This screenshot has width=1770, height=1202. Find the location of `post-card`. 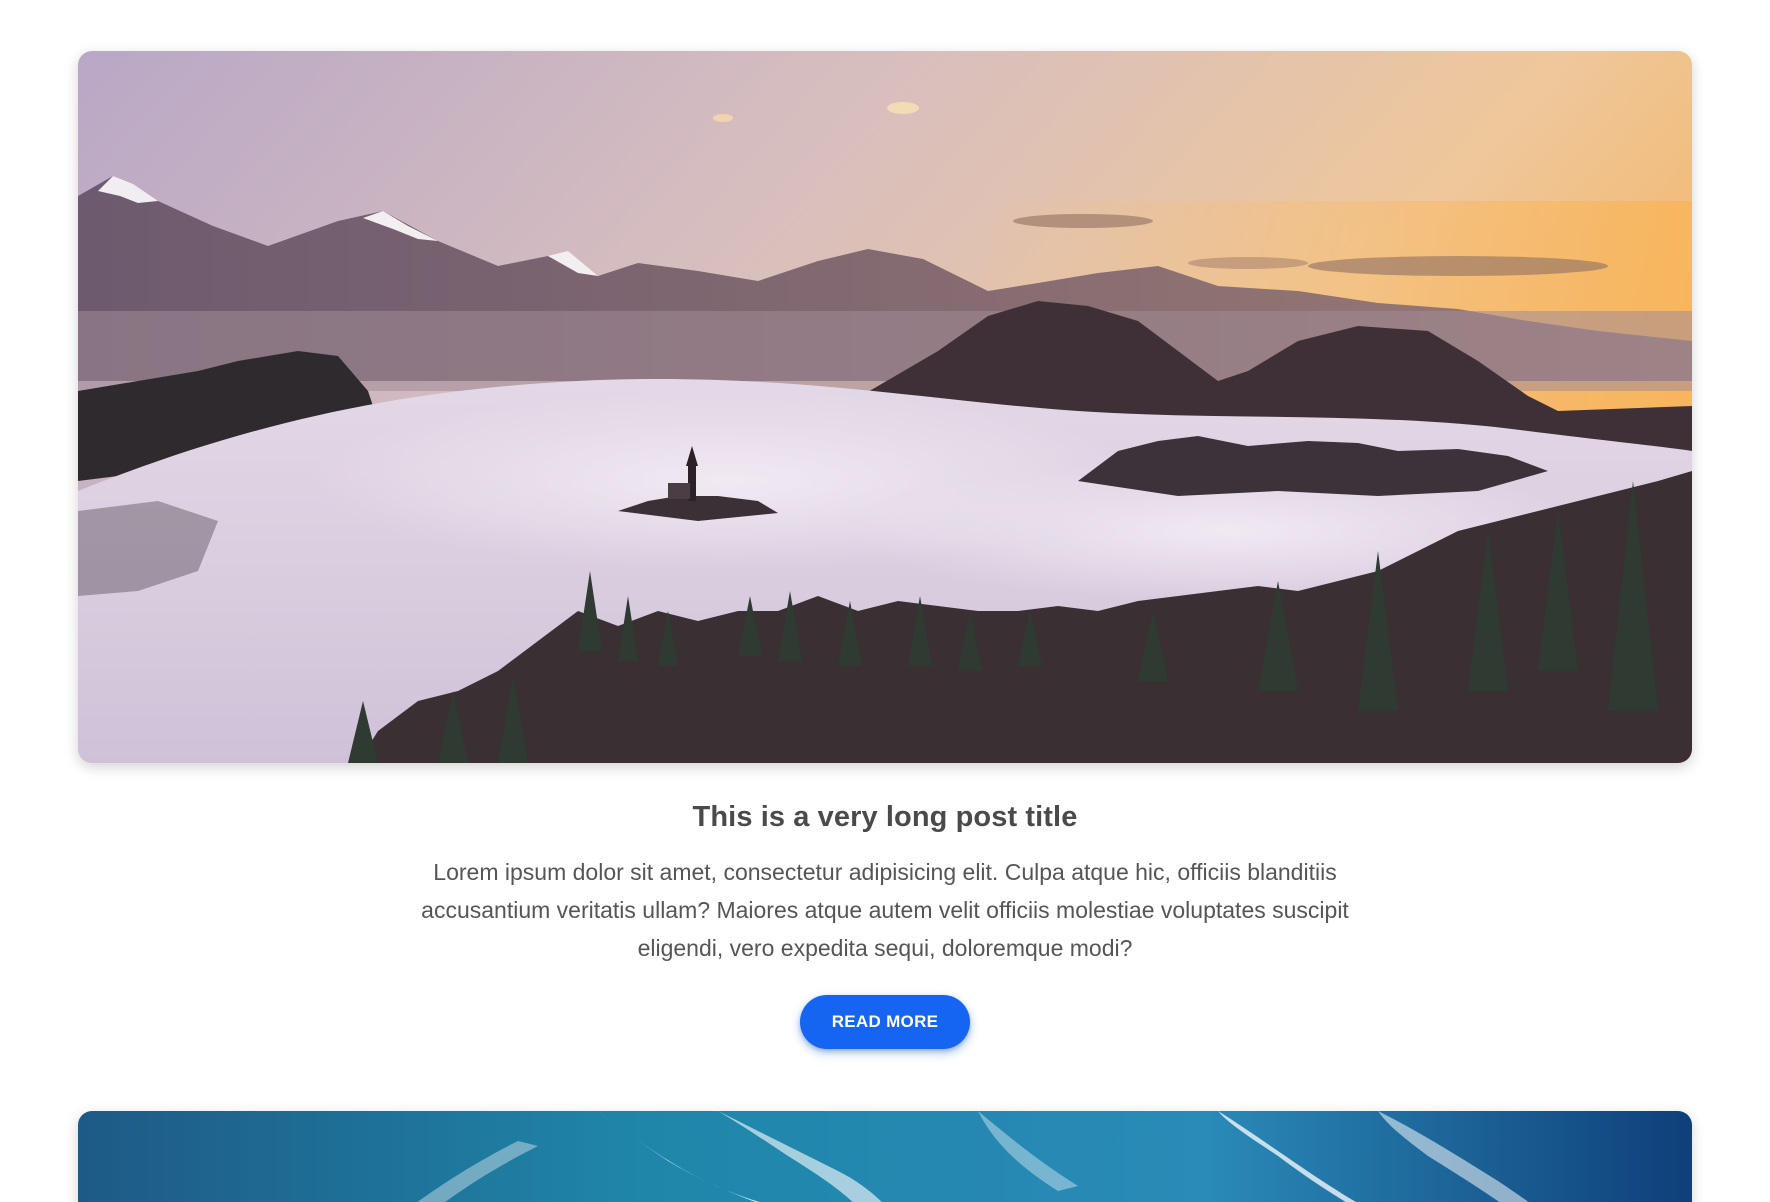

post-card is located at coordinates (885, 1156).